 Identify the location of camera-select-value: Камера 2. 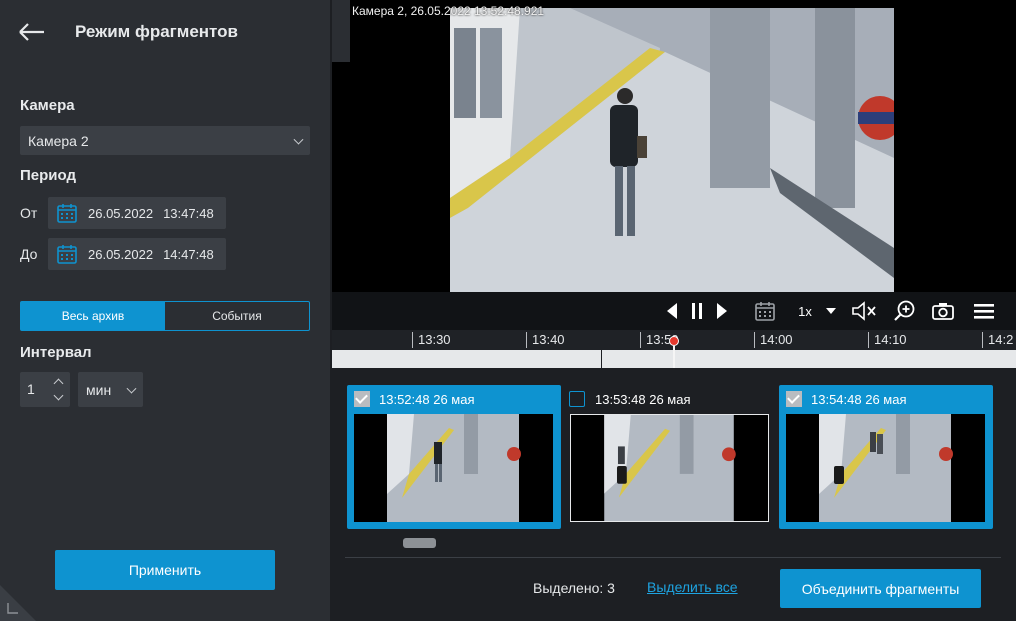
(58, 140).